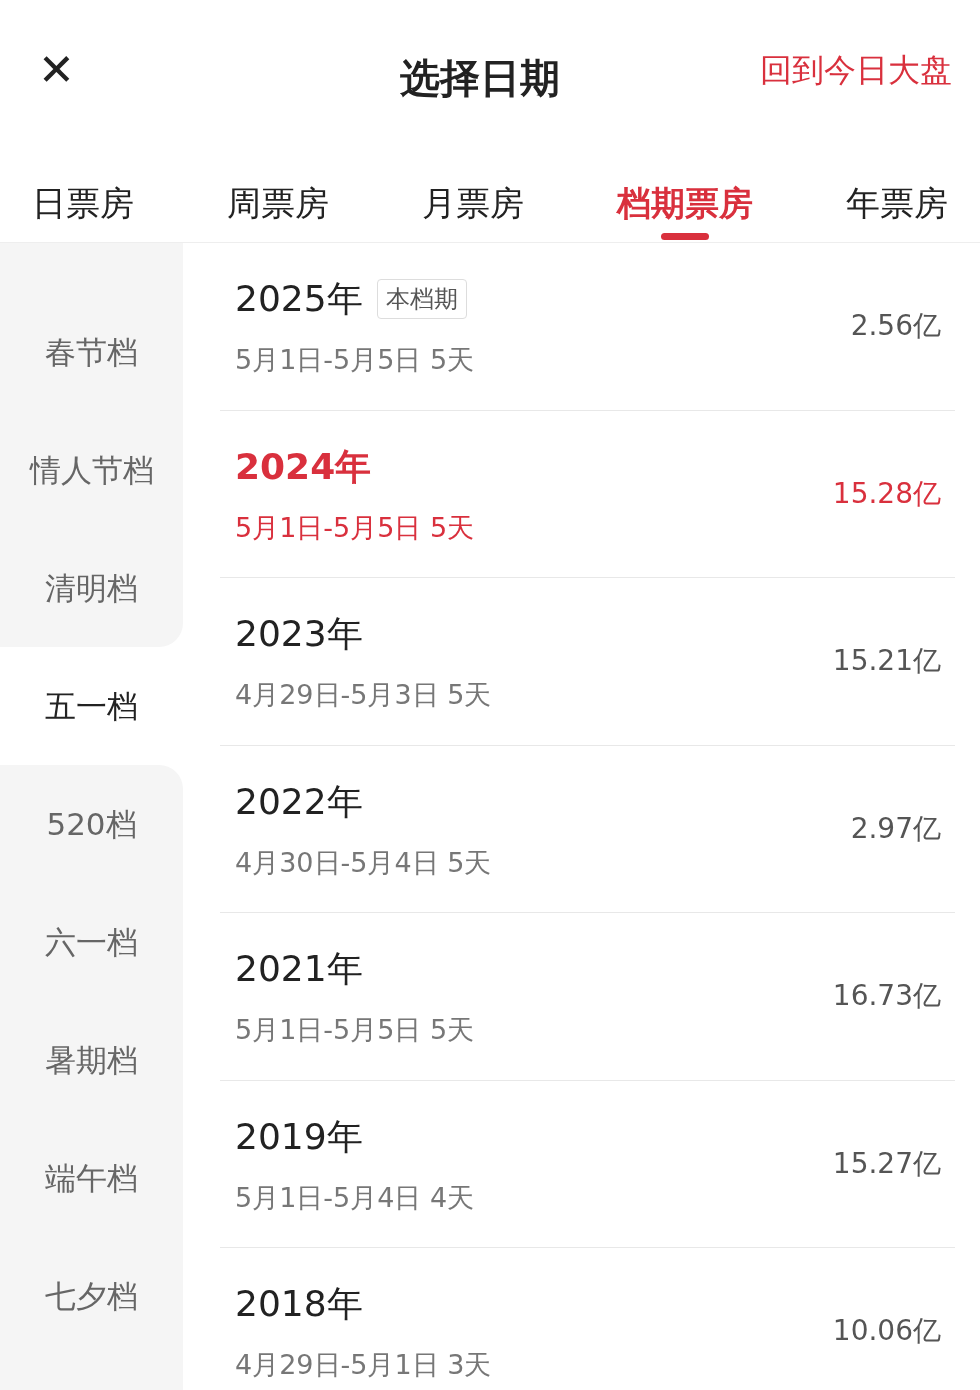 The image size is (980, 1390). What do you see at coordinates (897, 191) in the screenshot?
I see `tab: 年票房` at bounding box center [897, 191].